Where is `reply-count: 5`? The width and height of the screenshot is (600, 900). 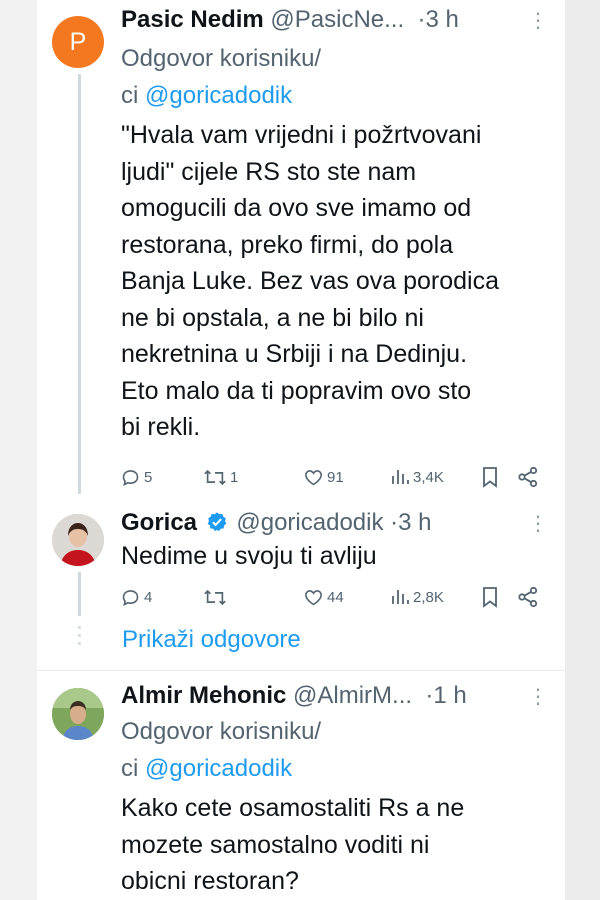
reply-count: 5 is located at coordinates (148, 477).